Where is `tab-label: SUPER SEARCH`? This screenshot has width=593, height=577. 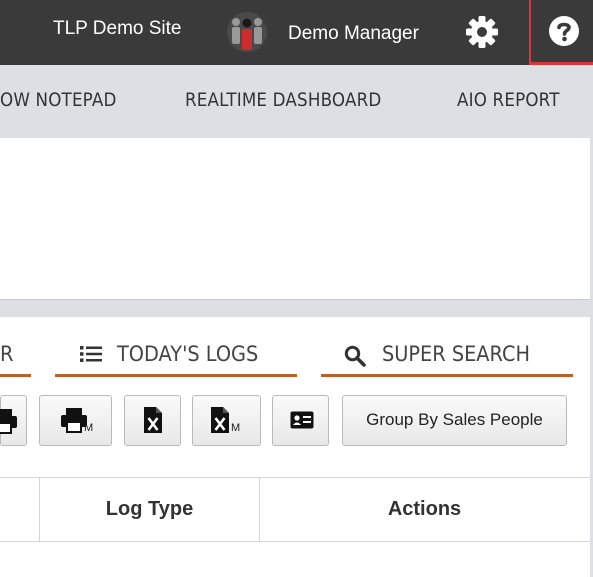 tab-label: SUPER SEARCH is located at coordinates (456, 354).